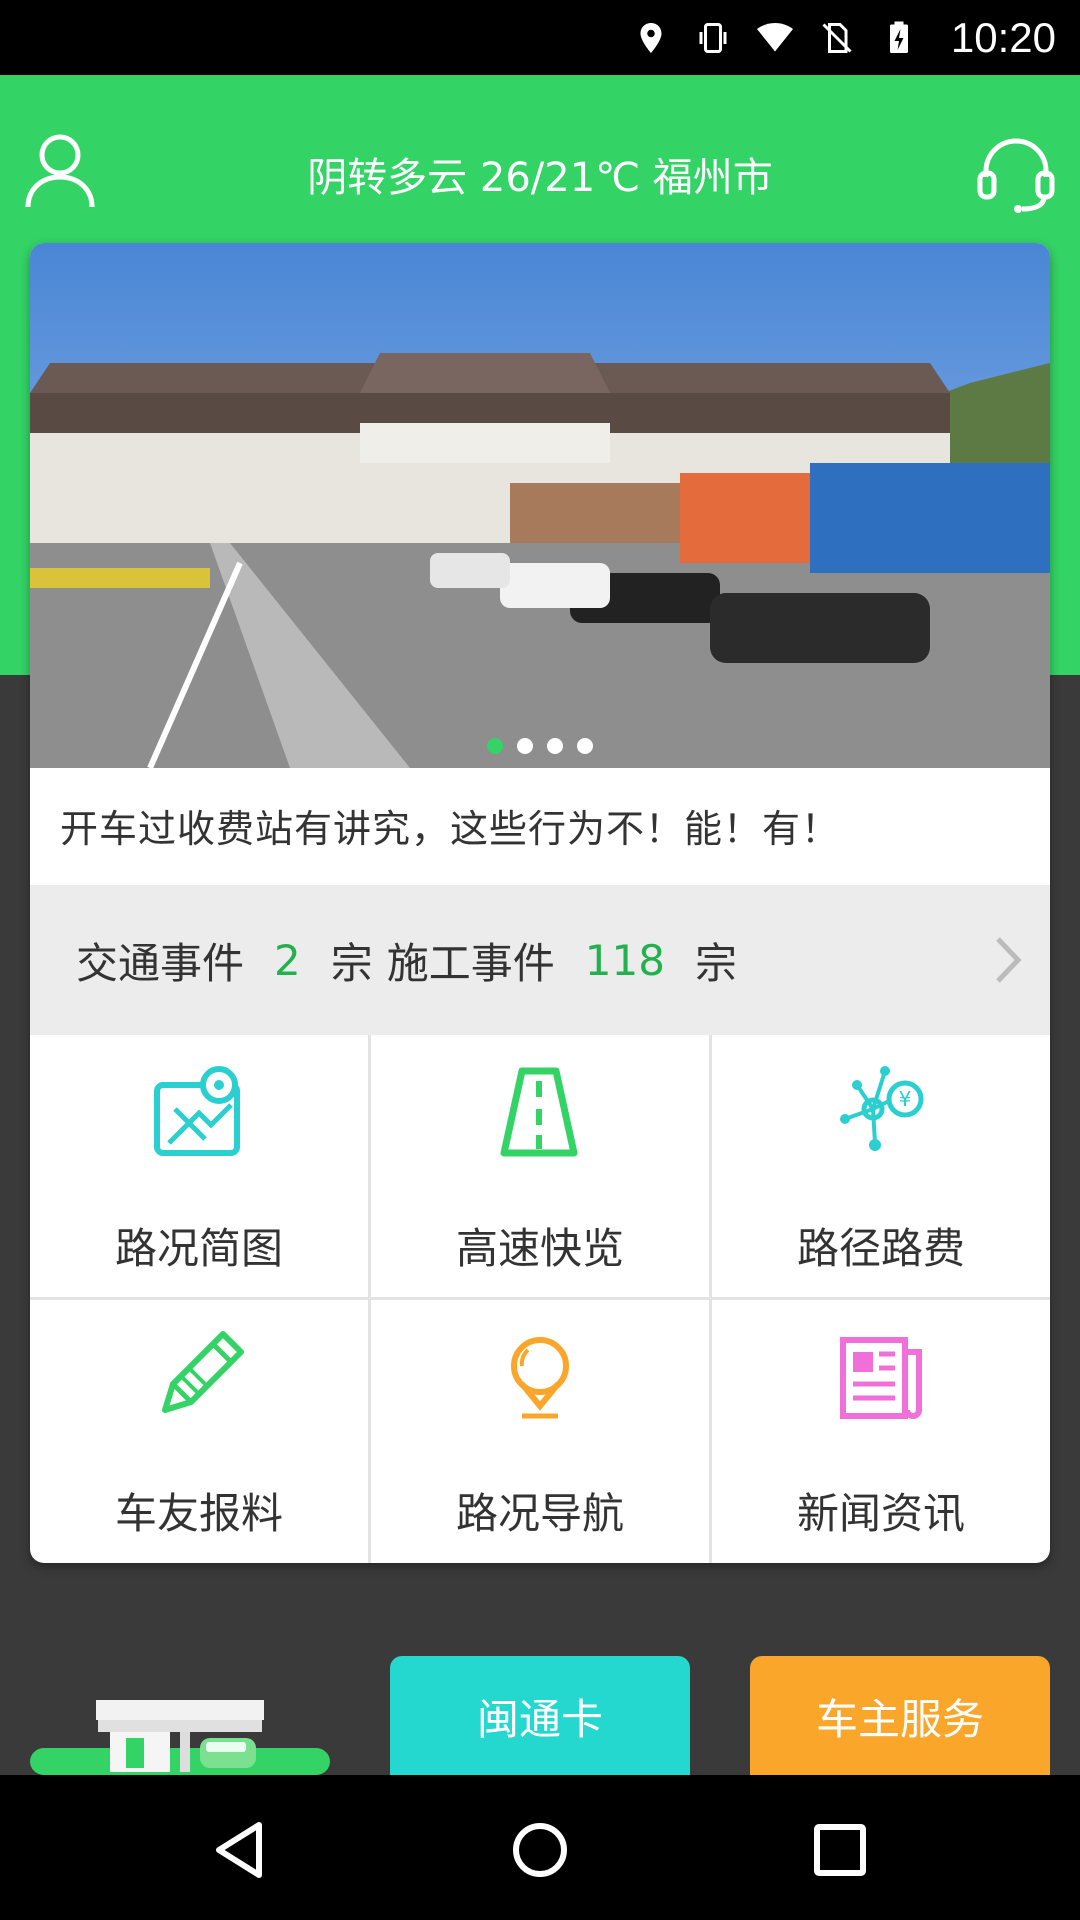  Describe the element at coordinates (540, 37) in the screenshot. I see `status-bar: 10:20` at that location.